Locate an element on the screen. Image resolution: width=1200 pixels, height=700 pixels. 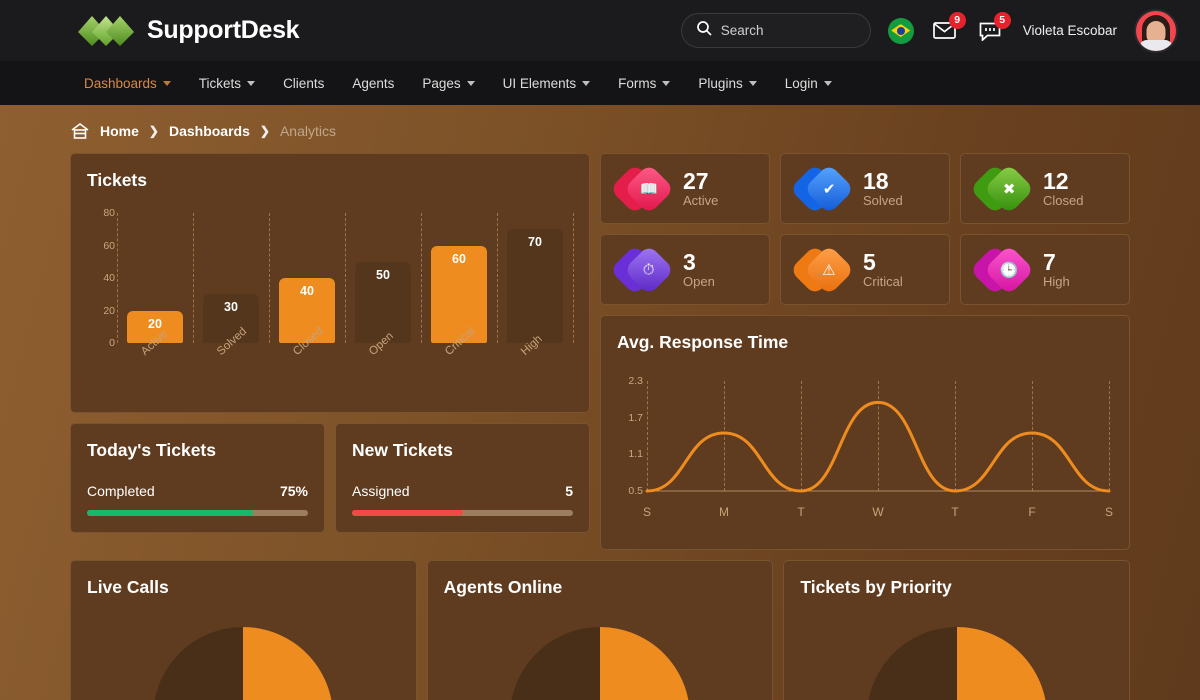
stat-card-solved: ✔ 18 Solved is located at coordinates (865, 188).